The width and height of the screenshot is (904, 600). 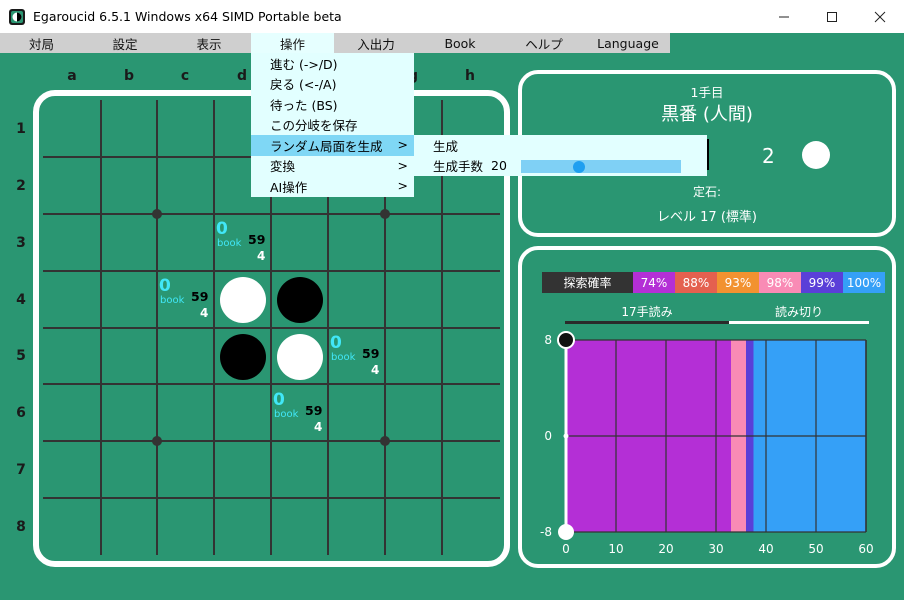 I want to click on menu-forward-label: 進む (->/D), so click(x=304, y=64).